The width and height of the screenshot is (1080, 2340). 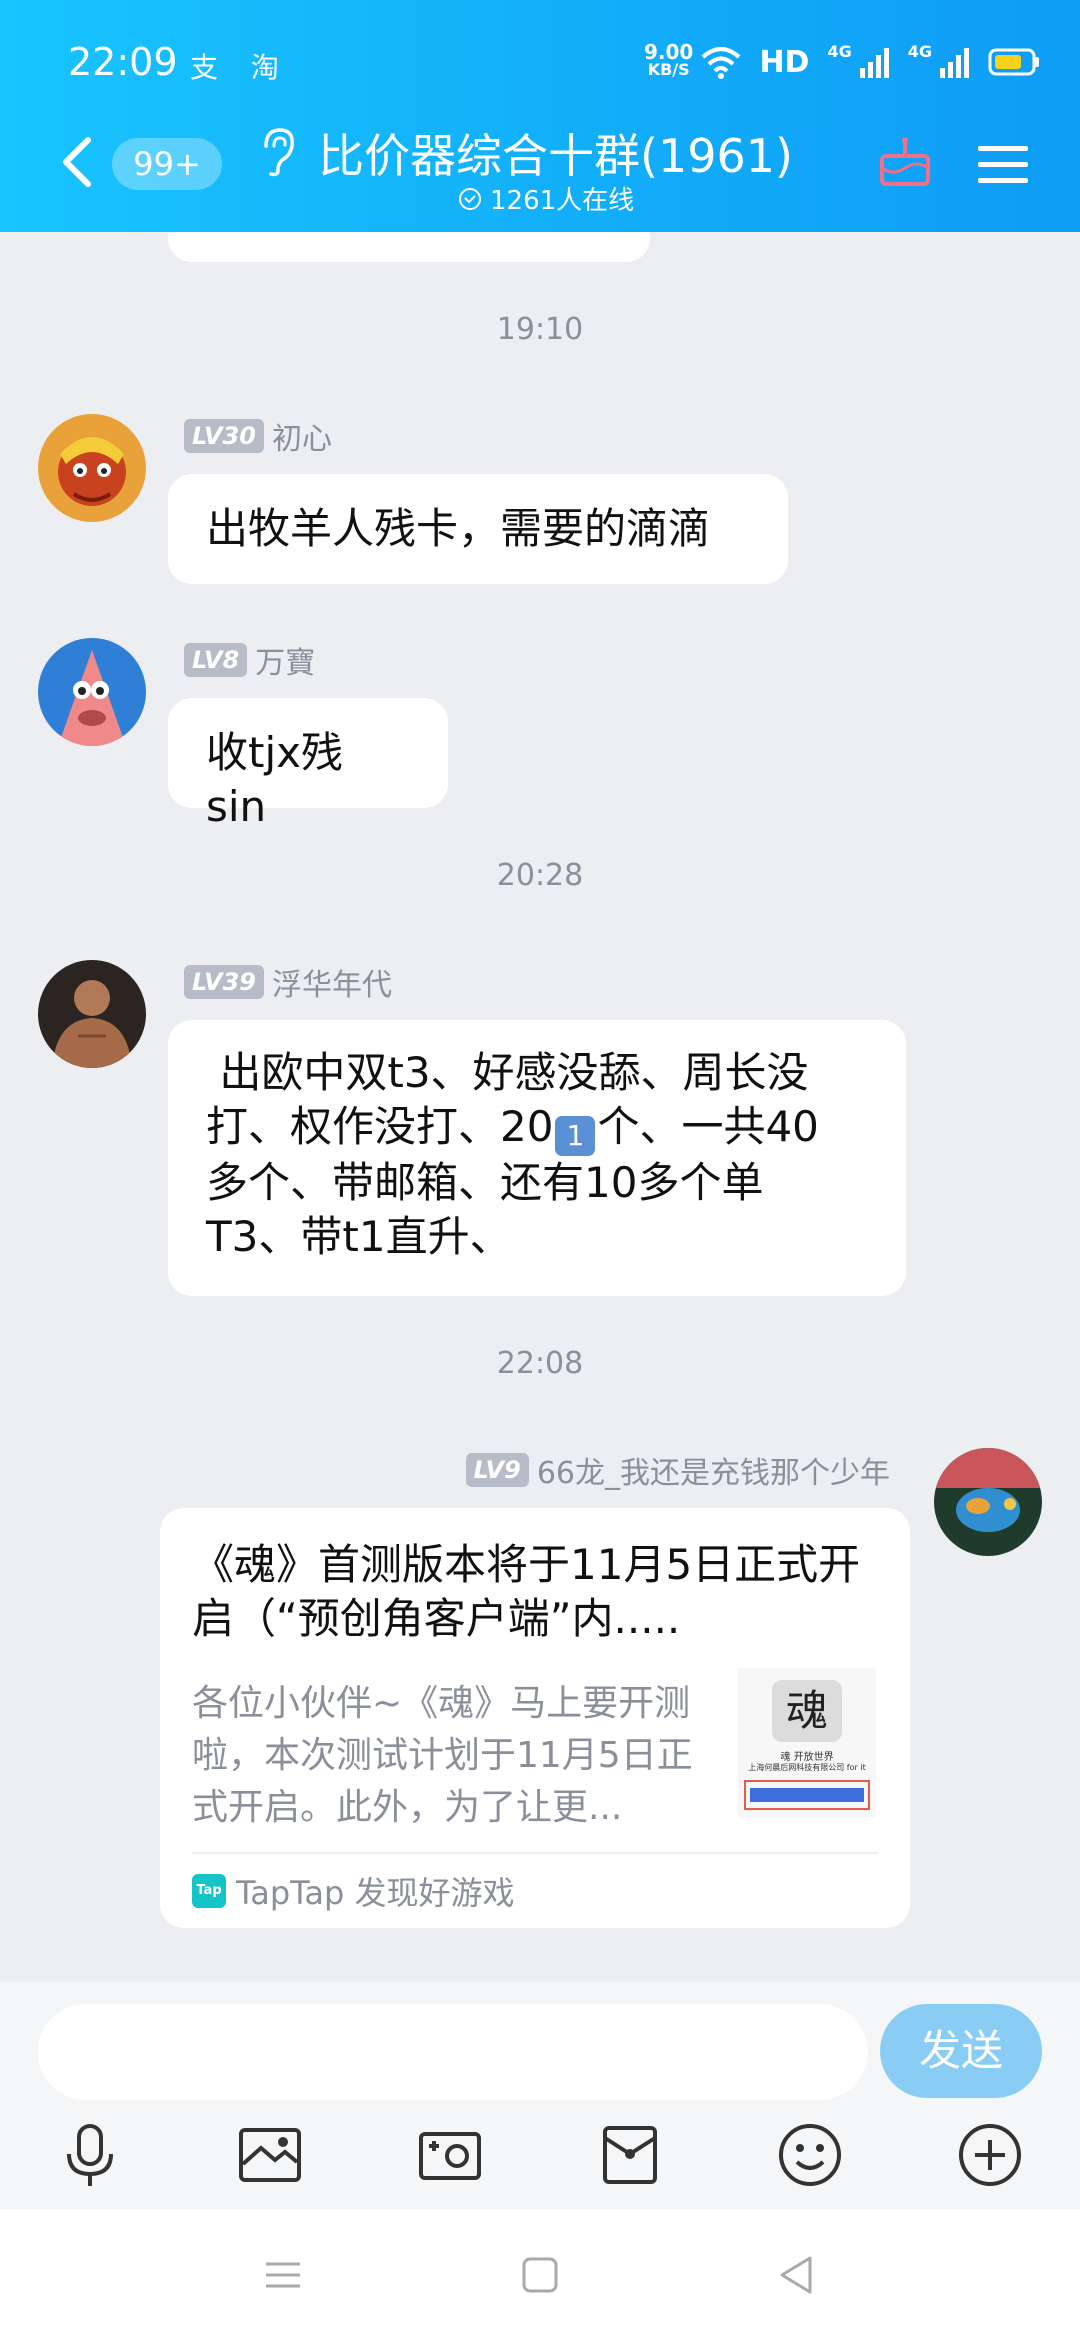 What do you see at coordinates (470, 198) in the screenshot?
I see `check-circle-icon` at bounding box center [470, 198].